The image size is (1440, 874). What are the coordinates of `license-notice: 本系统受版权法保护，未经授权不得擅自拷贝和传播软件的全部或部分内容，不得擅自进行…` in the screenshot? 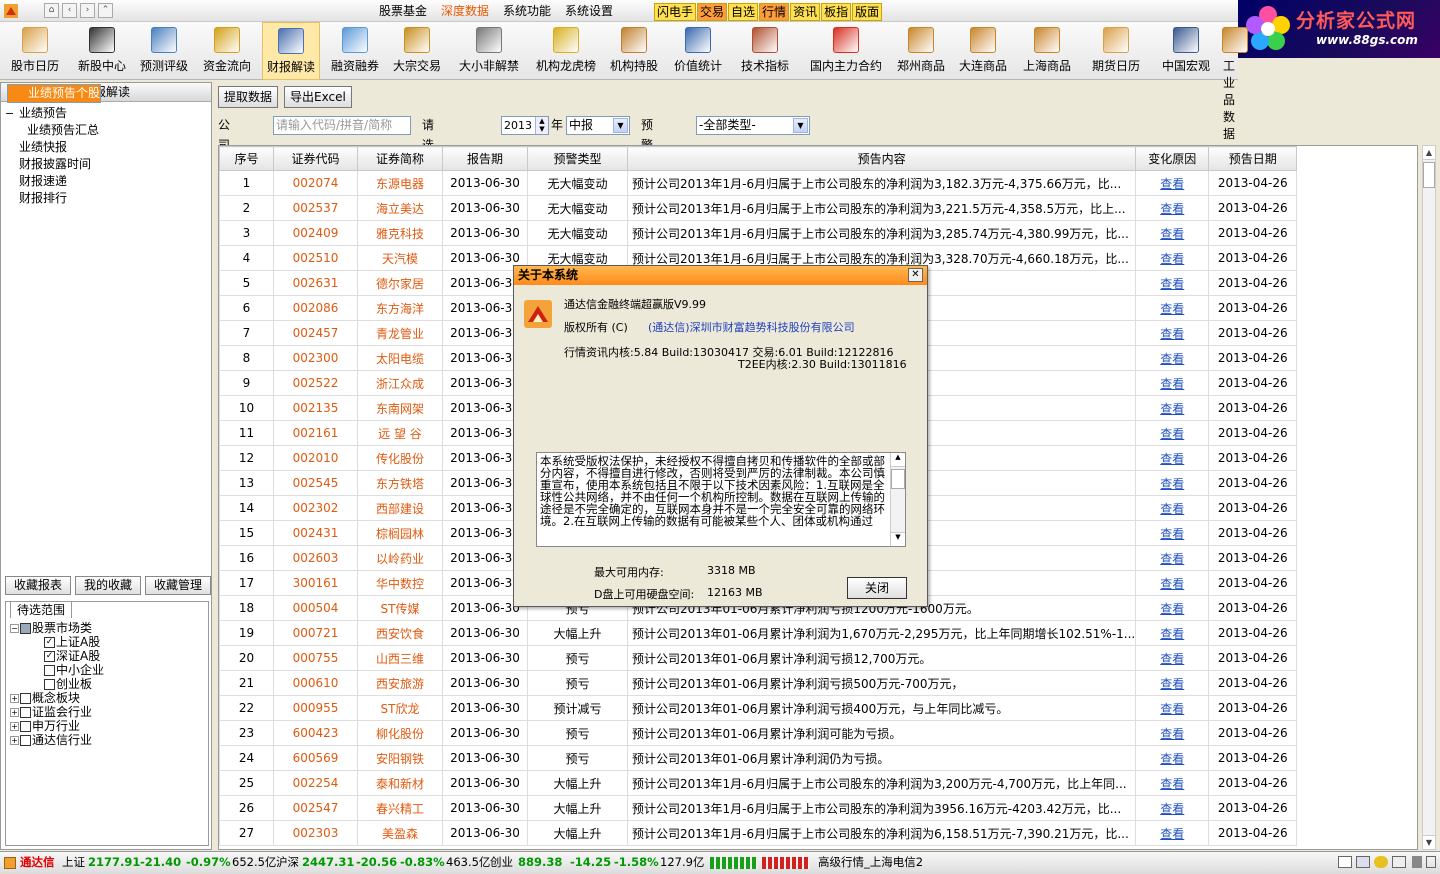 It's located at (721, 499).